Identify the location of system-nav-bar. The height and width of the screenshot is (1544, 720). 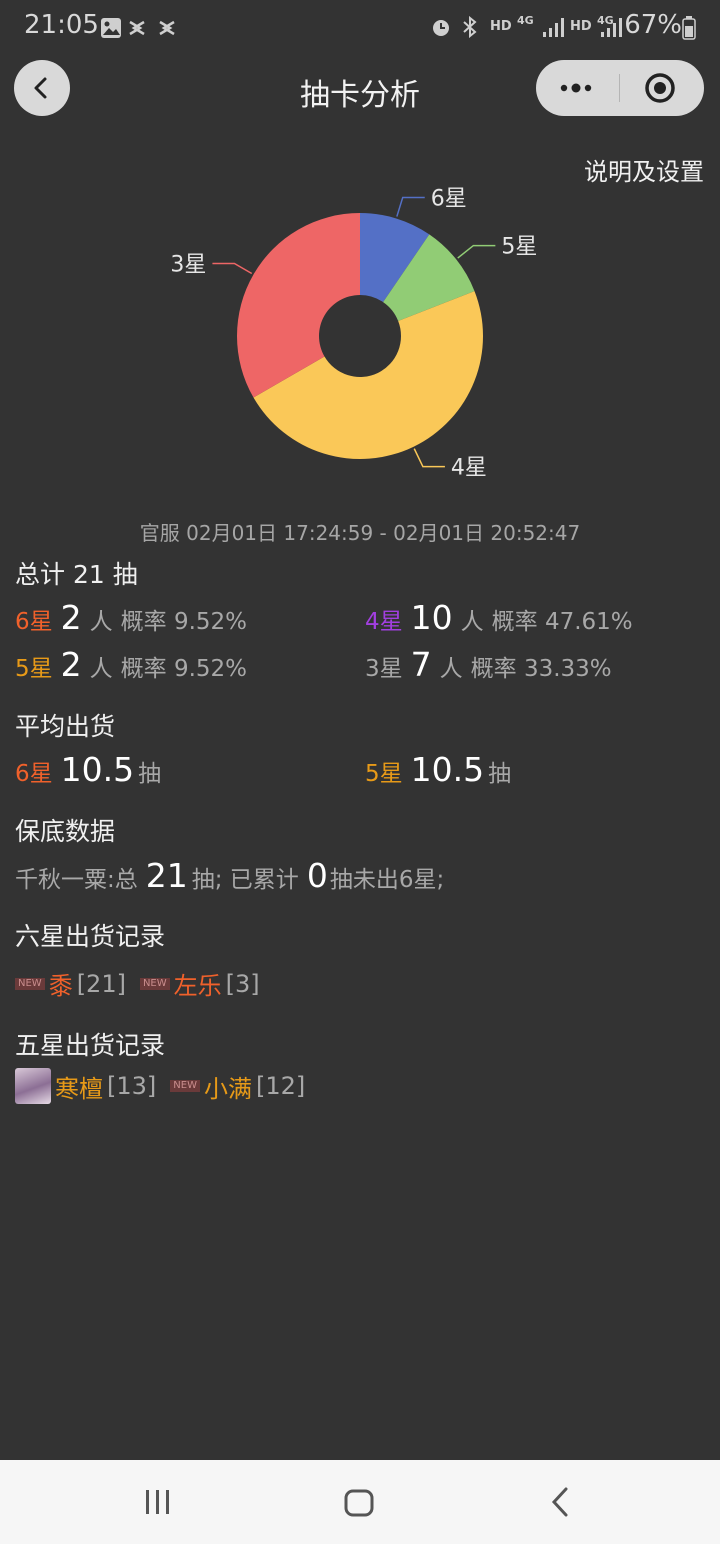
(360, 1502).